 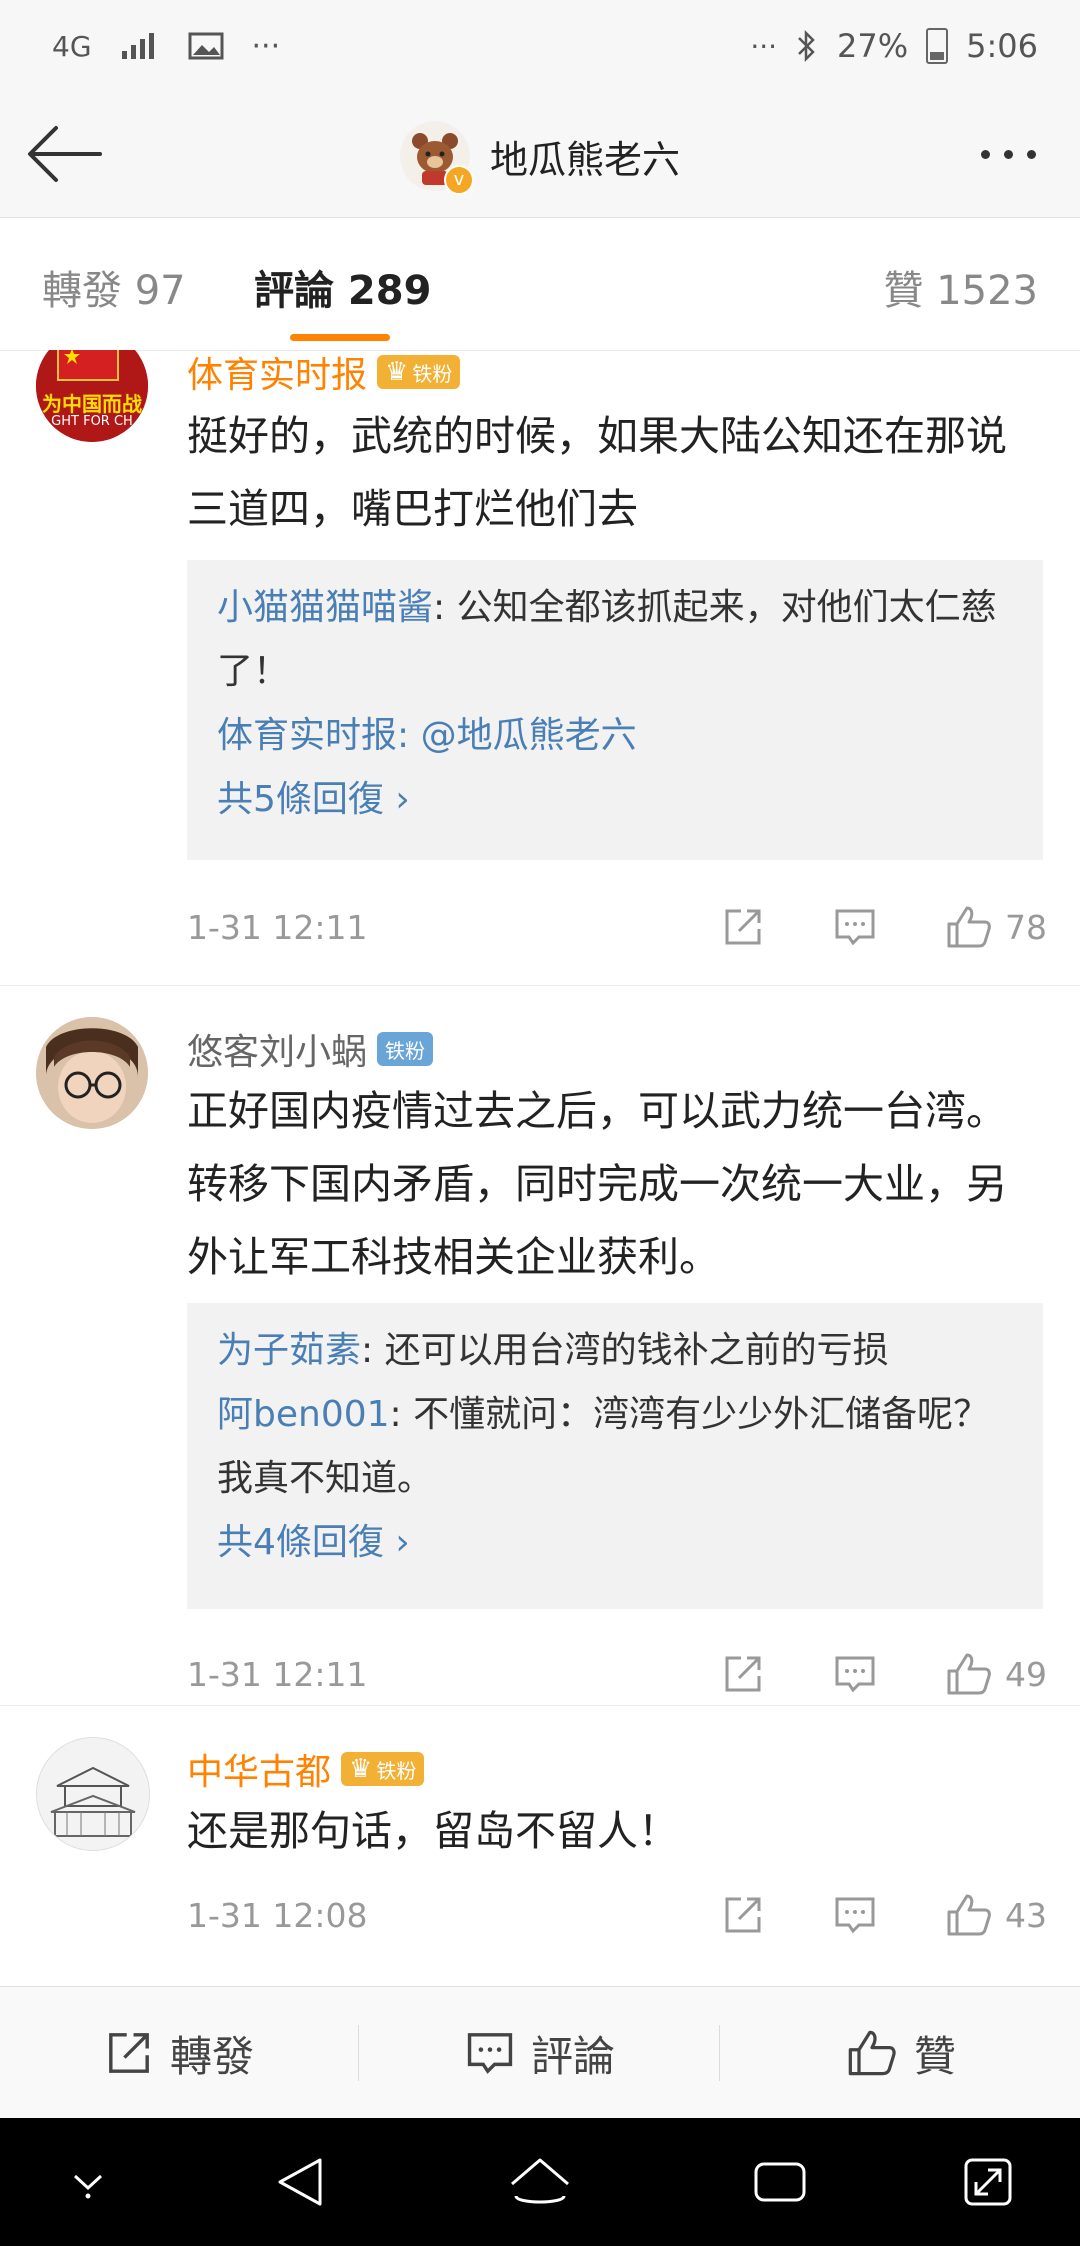 What do you see at coordinates (764, 46) in the screenshot?
I see `more-status-icons: ···` at bounding box center [764, 46].